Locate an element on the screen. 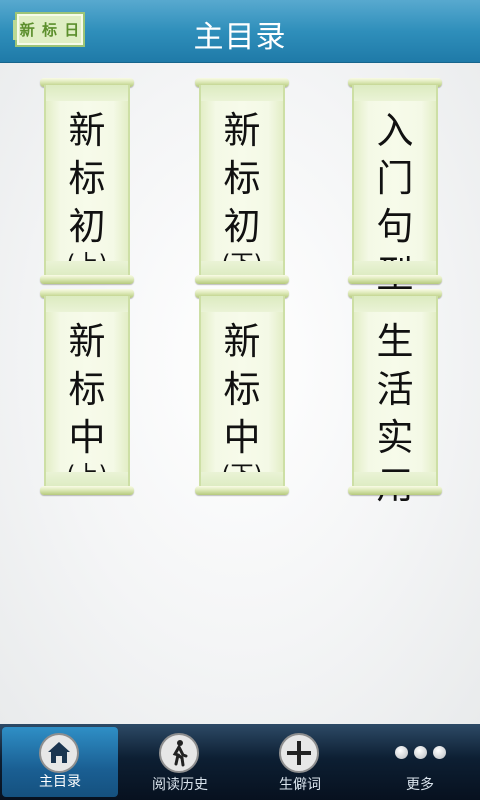 Image resolution: width=480 pixels, height=800 pixels. book-title: 新 标 中 (上) is located at coordinates (87, 403).